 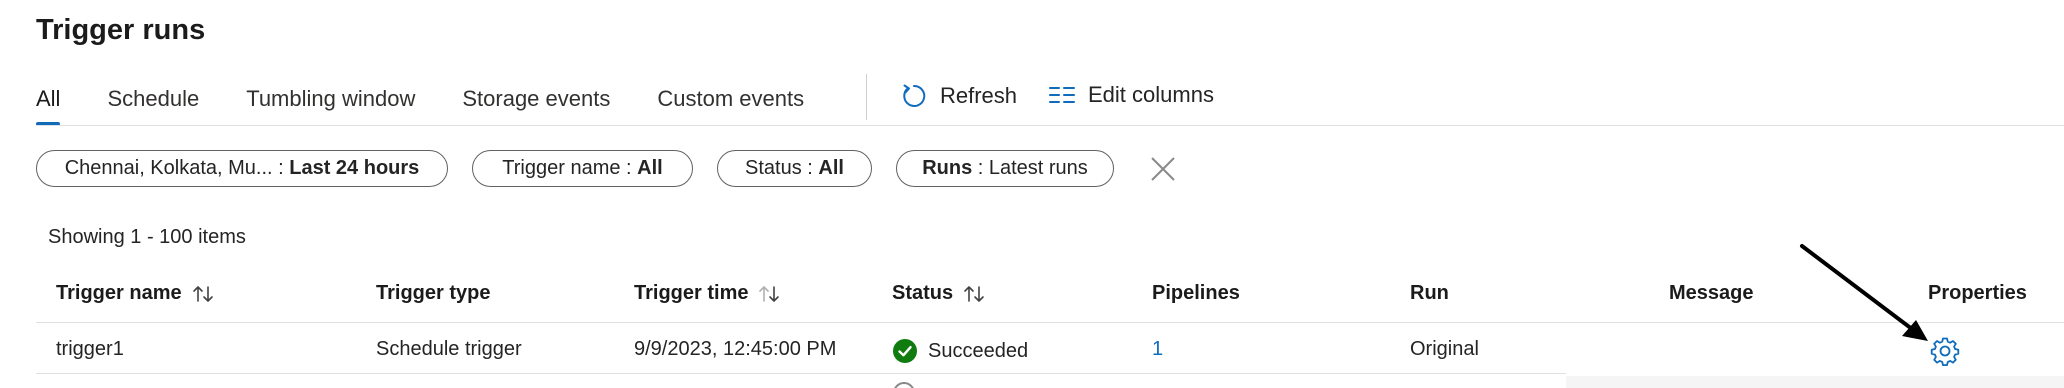 I want to click on col-header-trigger-time-label: Trigger time, so click(x=691, y=293).